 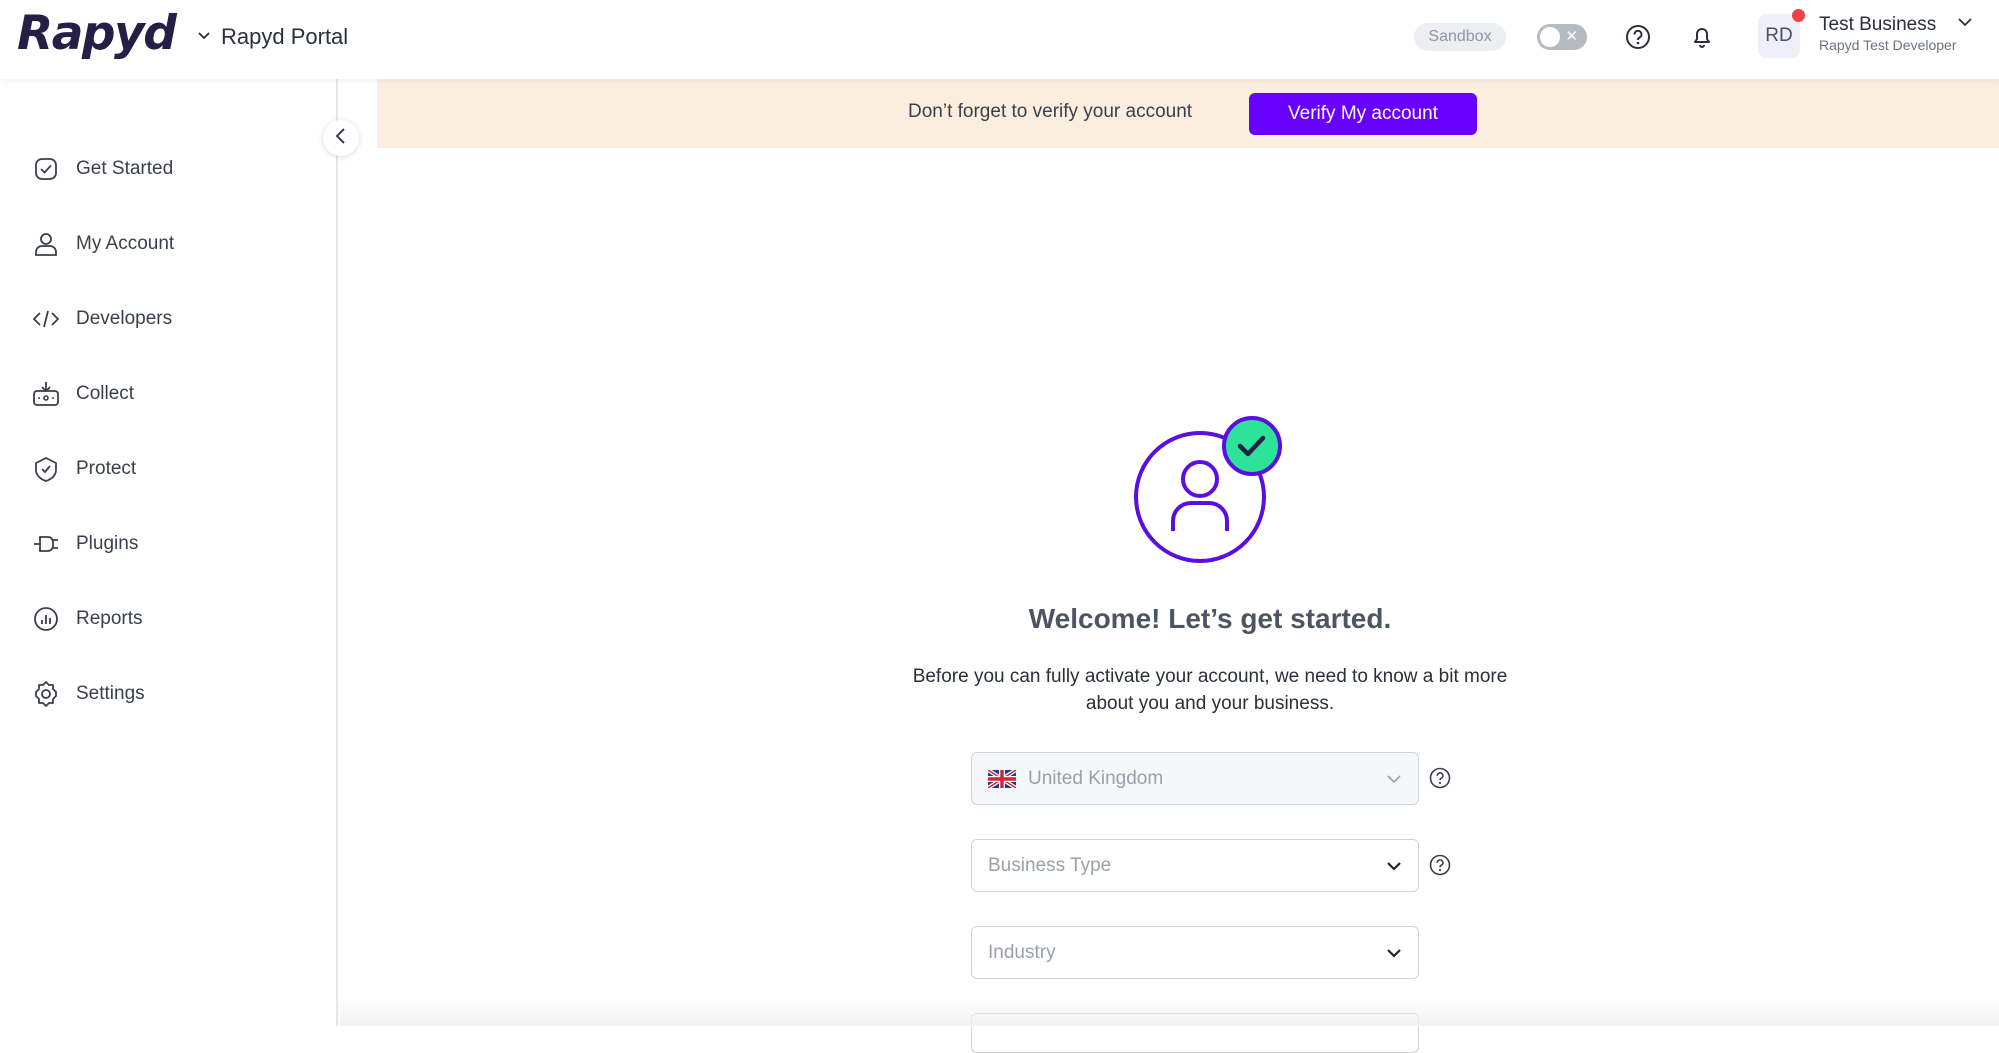 What do you see at coordinates (1562, 37) in the screenshot?
I see `sandbox-toggle: ✕` at bounding box center [1562, 37].